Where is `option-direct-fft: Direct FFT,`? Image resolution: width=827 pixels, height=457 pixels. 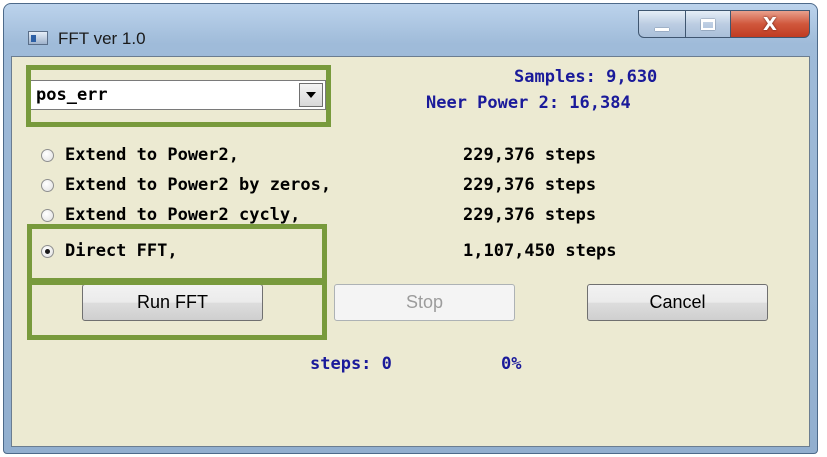 option-direct-fft: Direct FFT, is located at coordinates (109, 251).